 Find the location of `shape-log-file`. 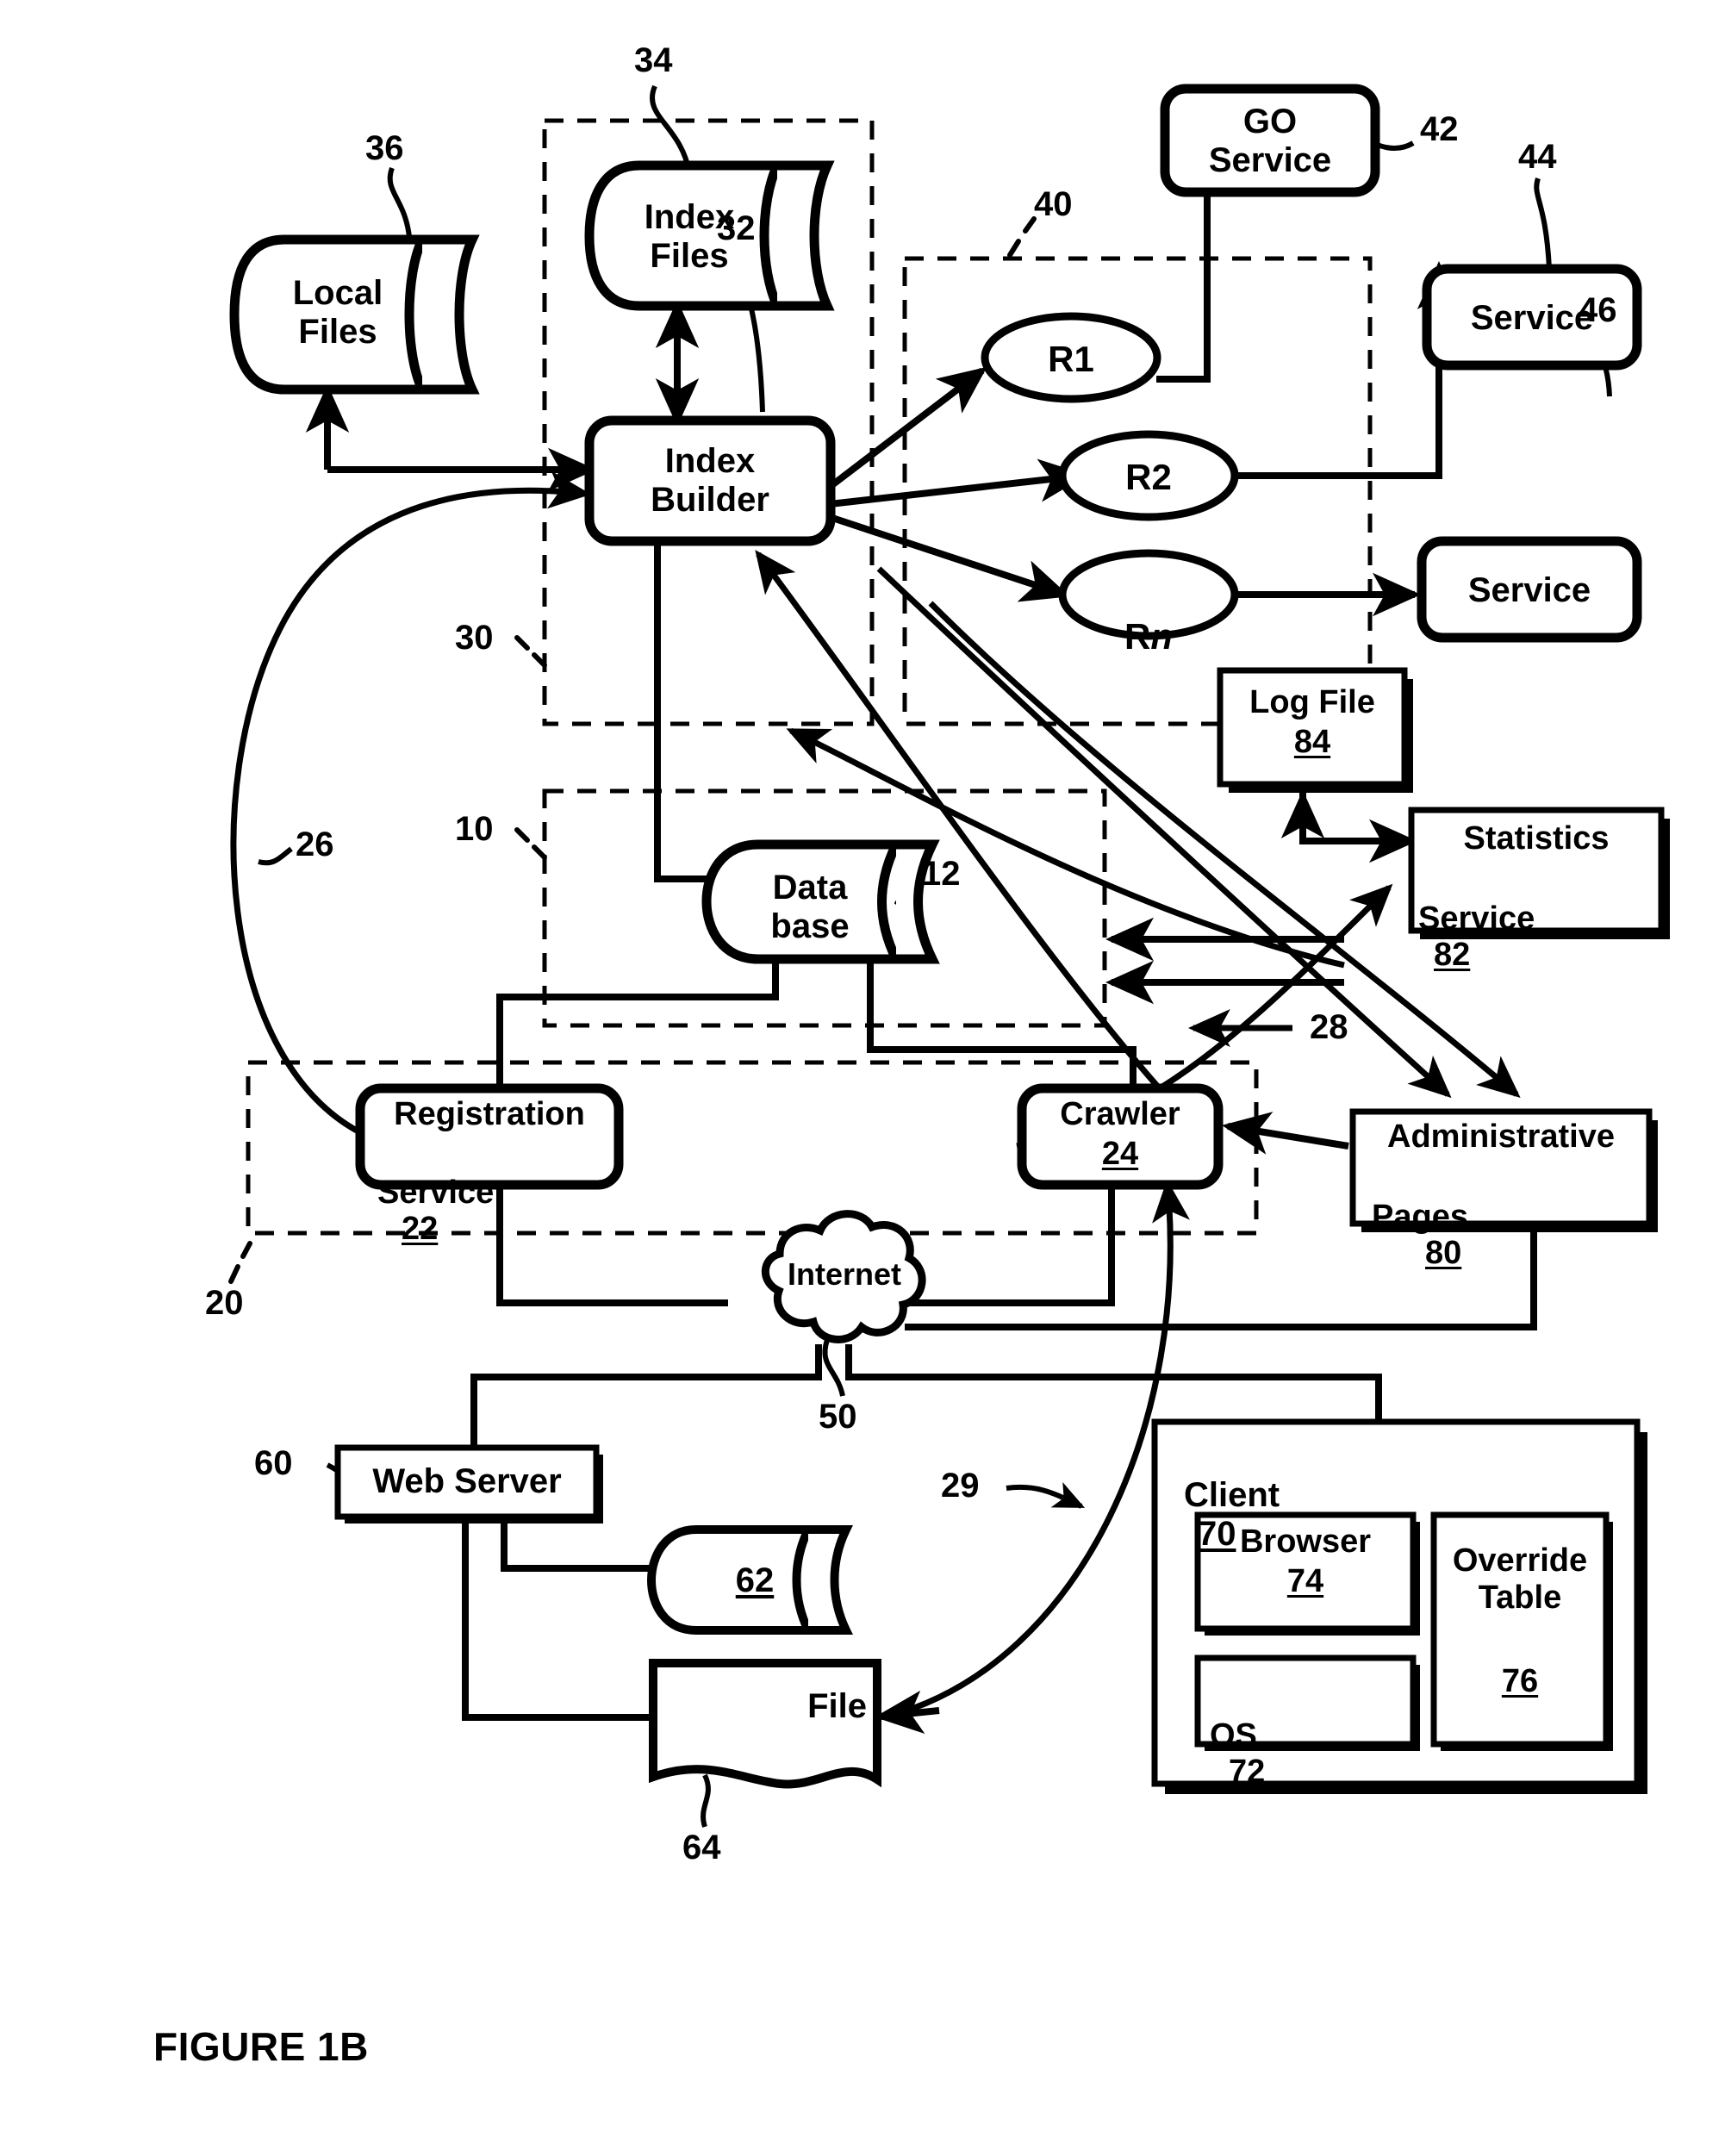

shape-log-file is located at coordinates (1312, 727).